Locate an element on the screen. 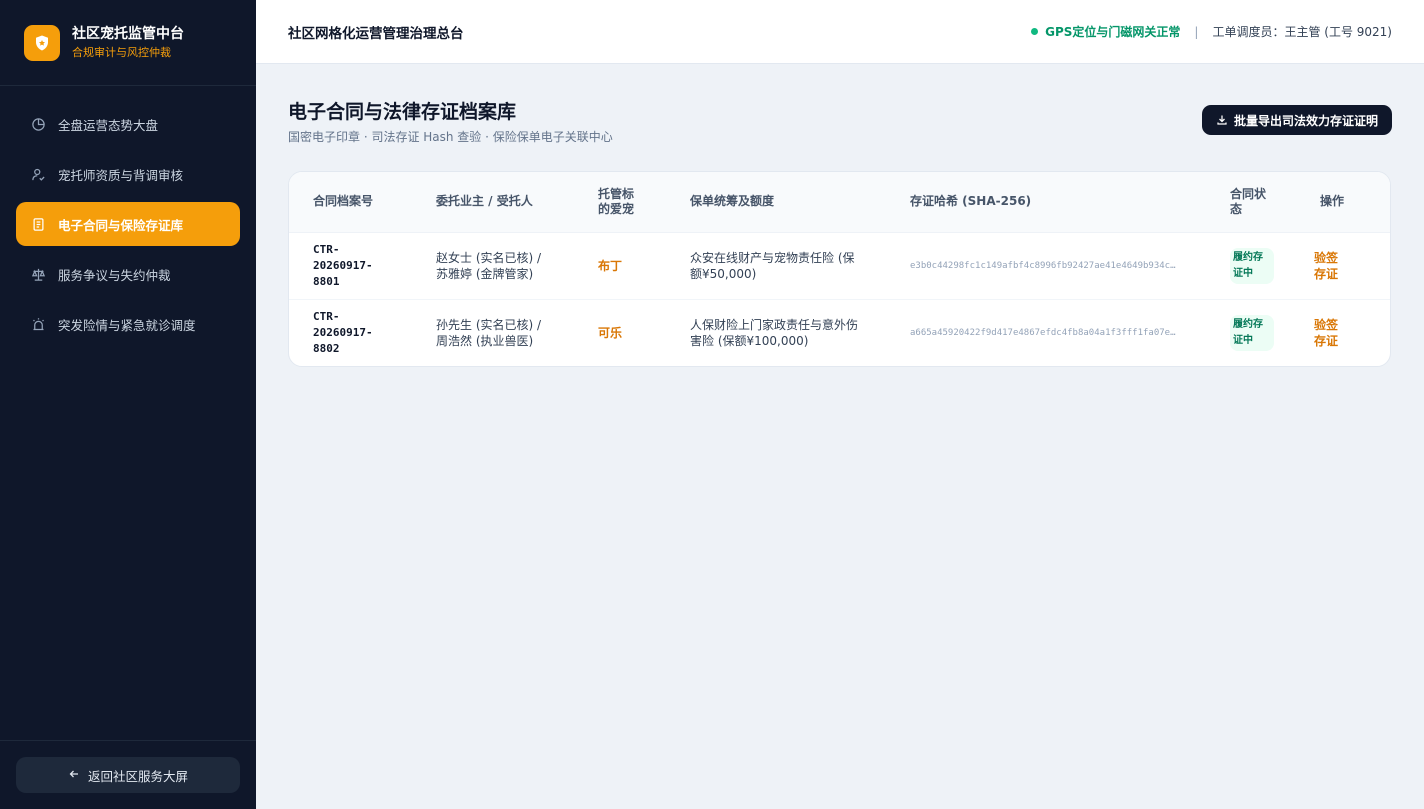 The width and height of the screenshot is (1424, 809). sidebar-nav: 全盘运营态势大盘 宠托师资质与背调审核 电子合同与保险存证库 服务争议与失约仲裁 is located at coordinates (128, 413).